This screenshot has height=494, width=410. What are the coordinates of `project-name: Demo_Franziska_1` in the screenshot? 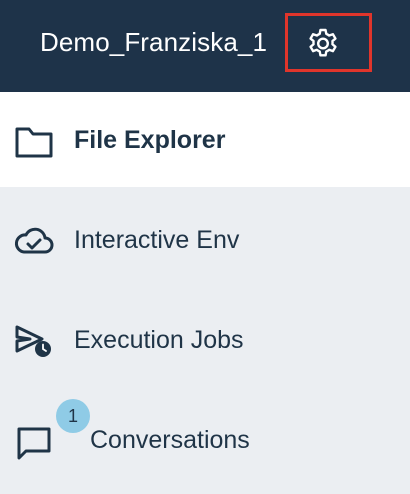 It's located at (154, 42).